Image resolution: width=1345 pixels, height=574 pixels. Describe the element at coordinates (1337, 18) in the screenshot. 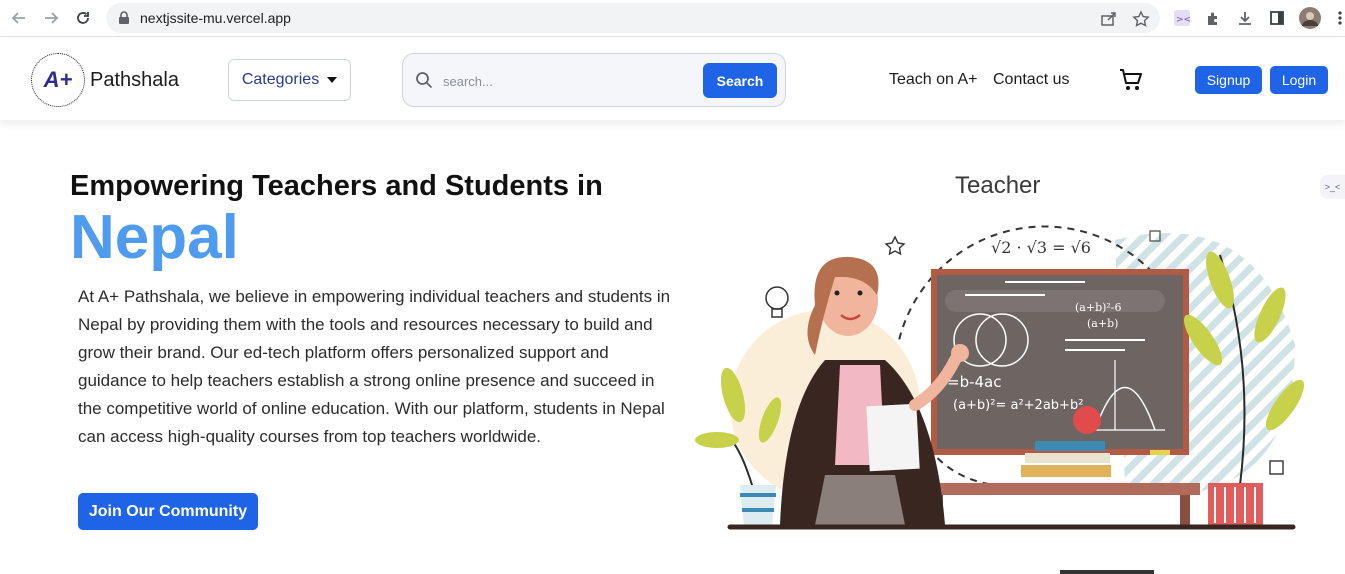

I see `menu-icon` at that location.